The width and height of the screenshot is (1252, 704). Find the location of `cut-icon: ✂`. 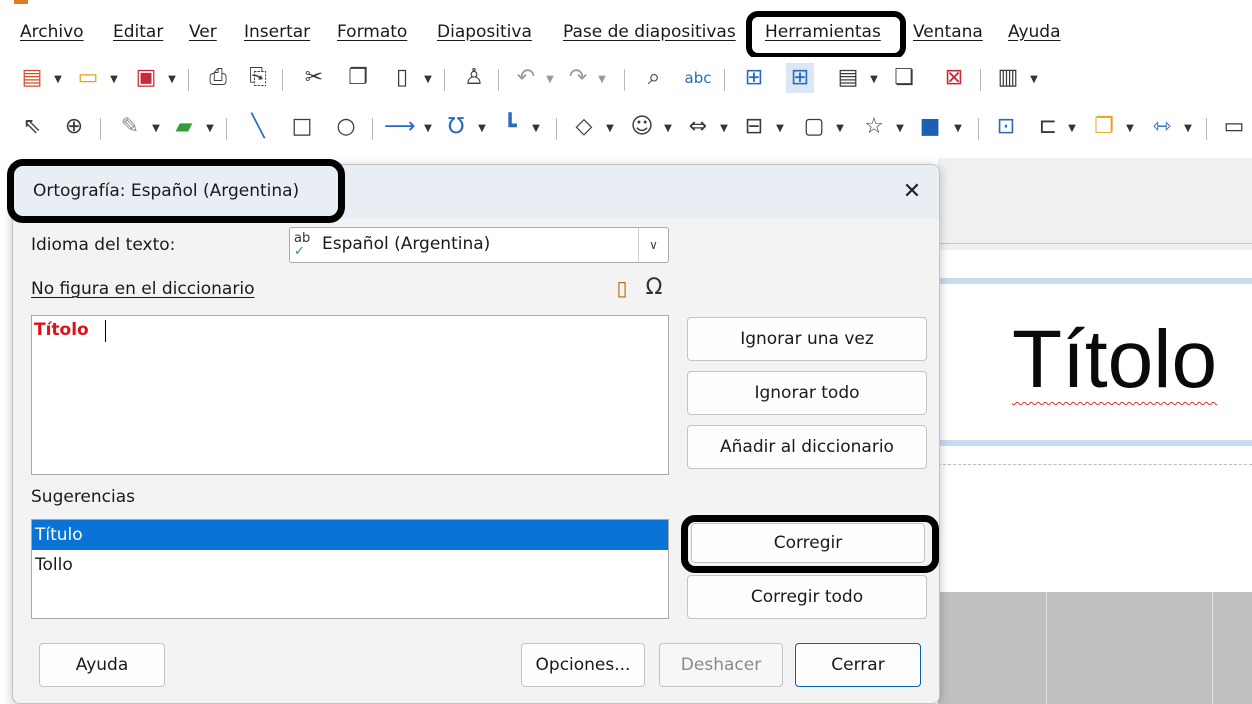

cut-icon: ✂ is located at coordinates (314, 78).